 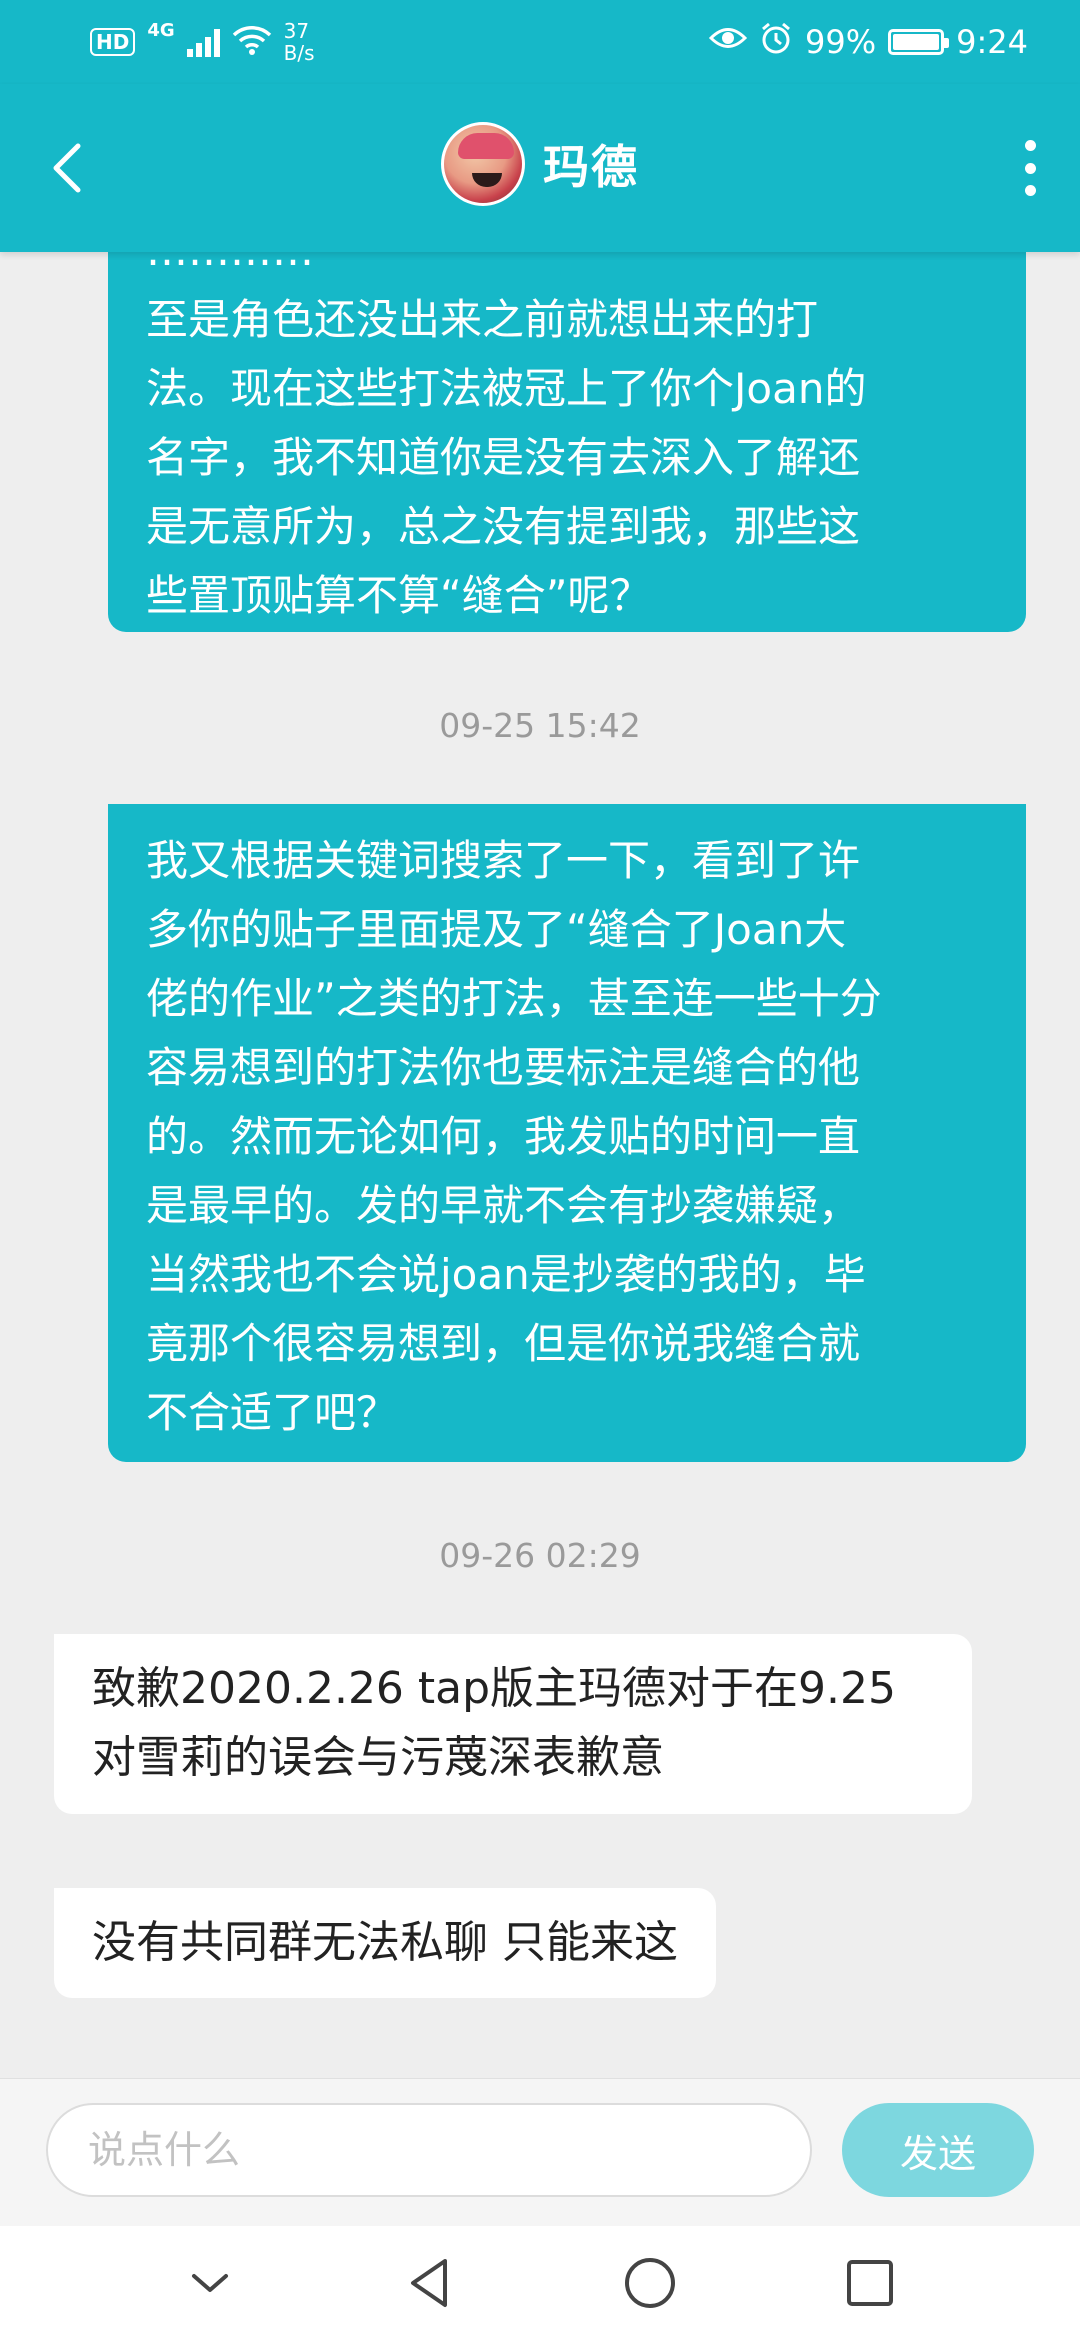 I want to click on nav-back-button, so click(x=430, y=2283).